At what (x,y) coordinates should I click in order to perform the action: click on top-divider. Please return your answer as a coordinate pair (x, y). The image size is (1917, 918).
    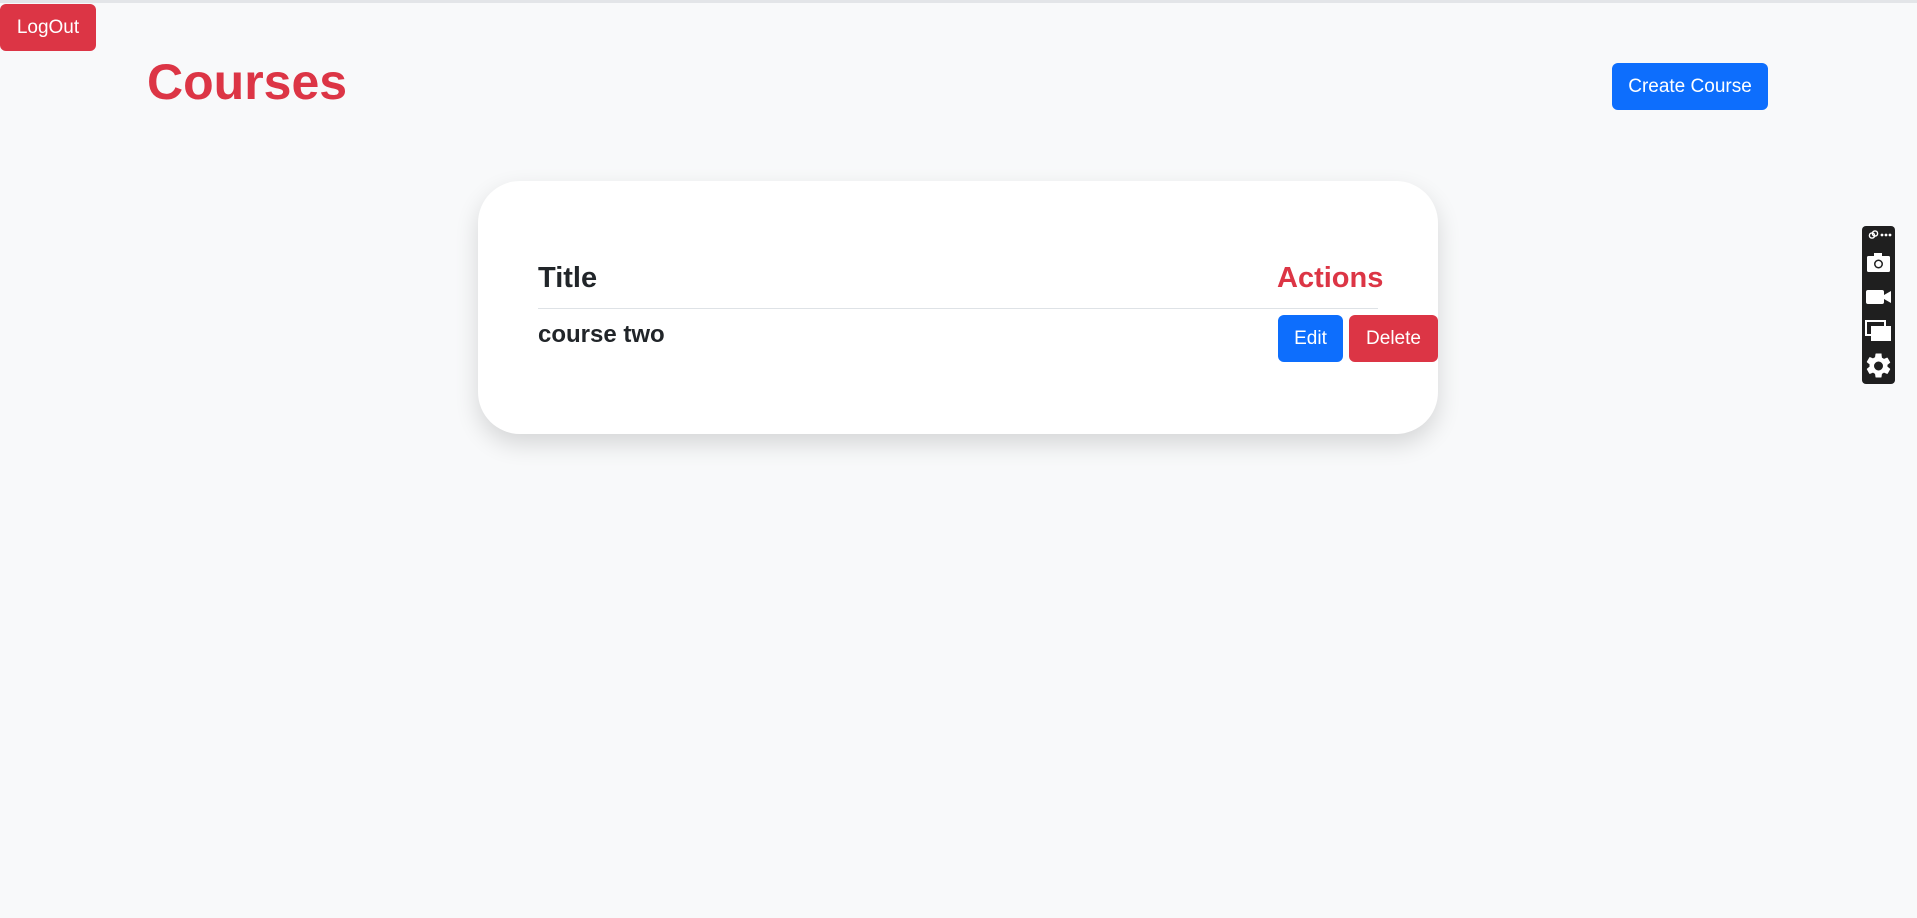
    Looking at the image, I should click on (958, 1).